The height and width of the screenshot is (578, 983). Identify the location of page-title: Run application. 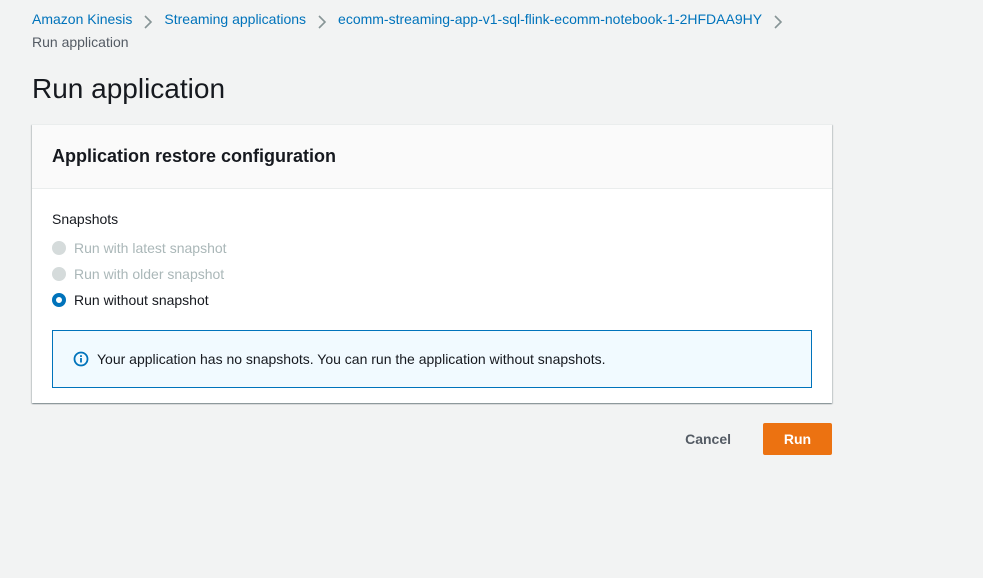
(129, 88).